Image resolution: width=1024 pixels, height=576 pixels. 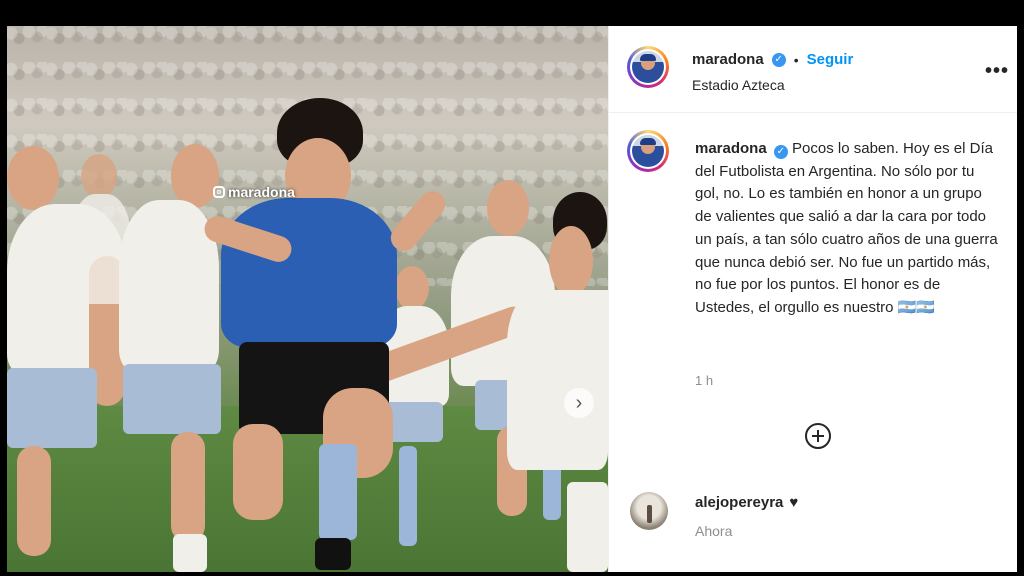 What do you see at coordinates (101, 269) in the screenshot?
I see `england-player-back-left` at bounding box center [101, 269].